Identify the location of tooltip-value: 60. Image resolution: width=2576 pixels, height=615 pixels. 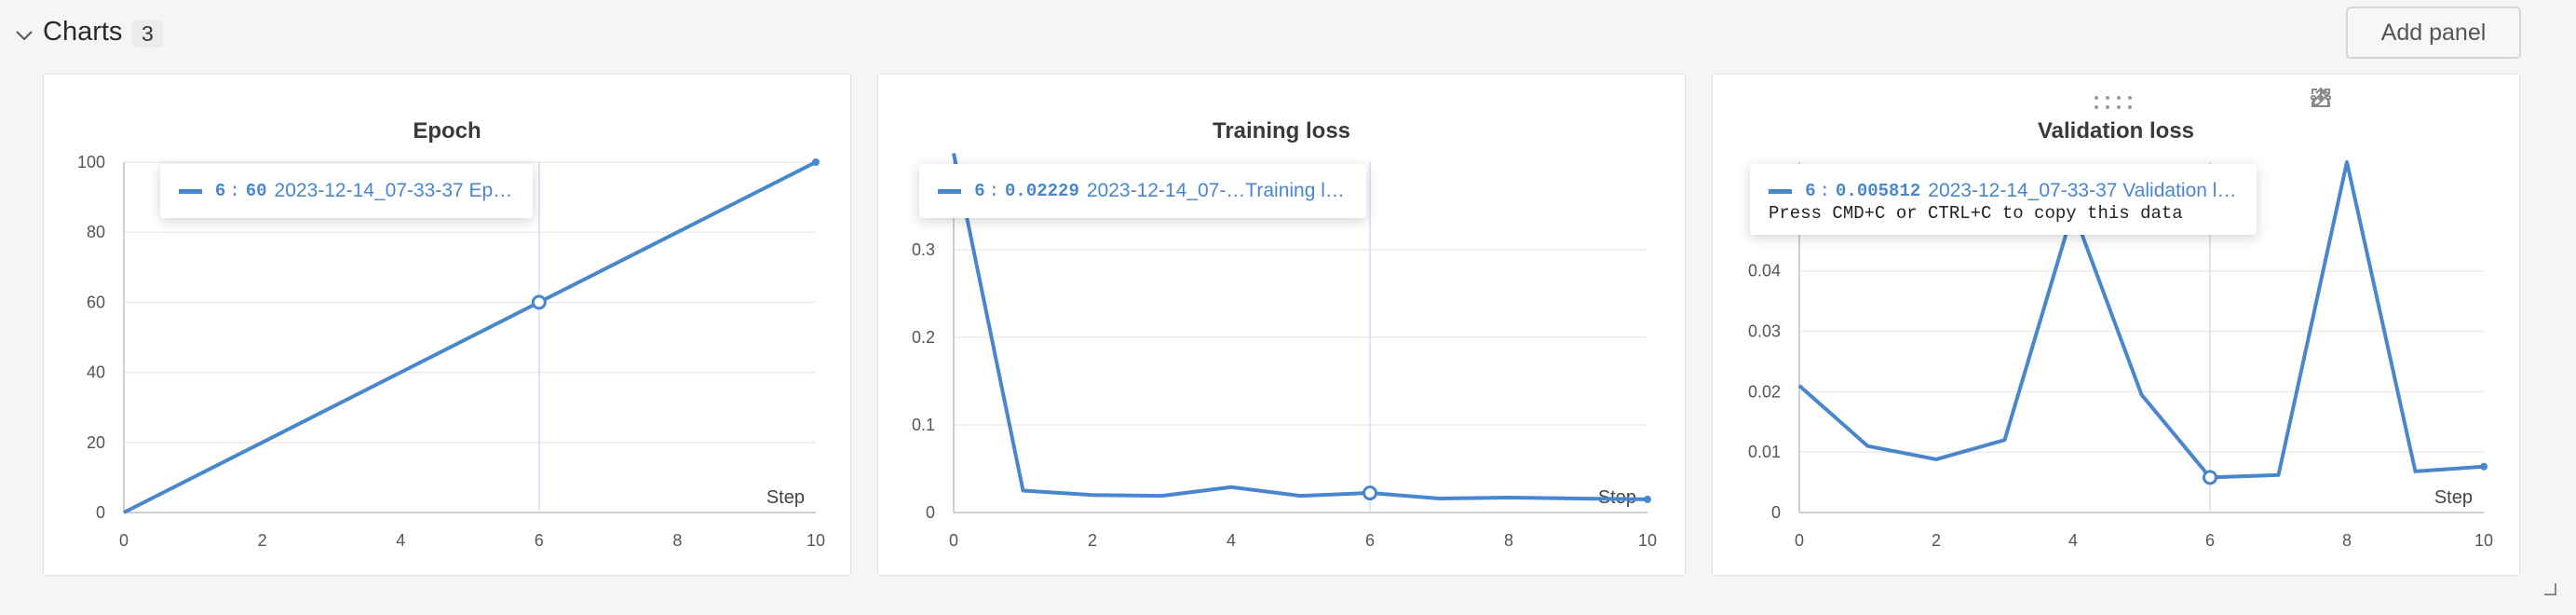
(256, 191).